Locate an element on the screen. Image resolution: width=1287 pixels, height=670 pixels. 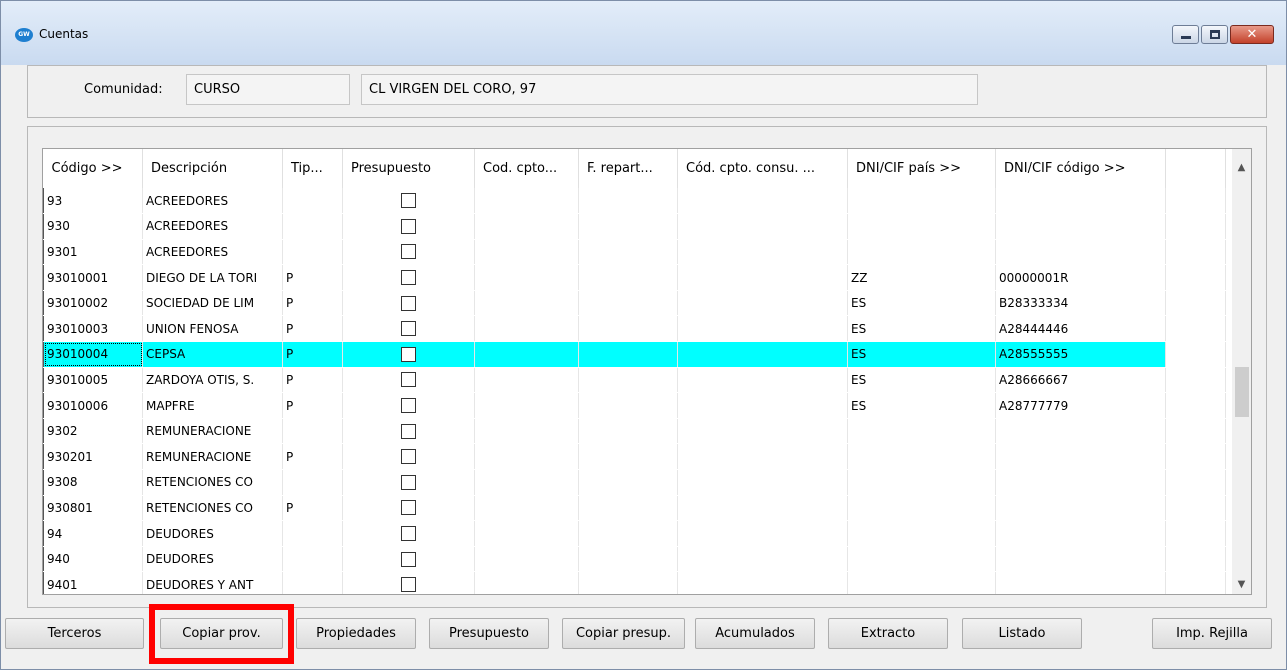
col-header-descripcion: Descripción is located at coordinates (212, 168).